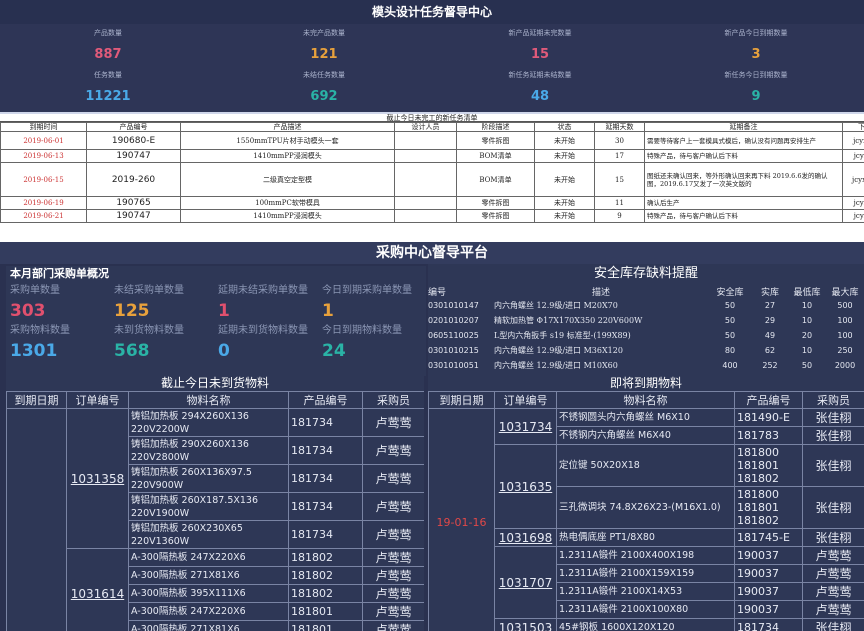 The width and height of the screenshot is (864, 631). Describe the element at coordinates (646, 383) in the screenshot. I see `expiring-title: 即将到期物料` at that location.